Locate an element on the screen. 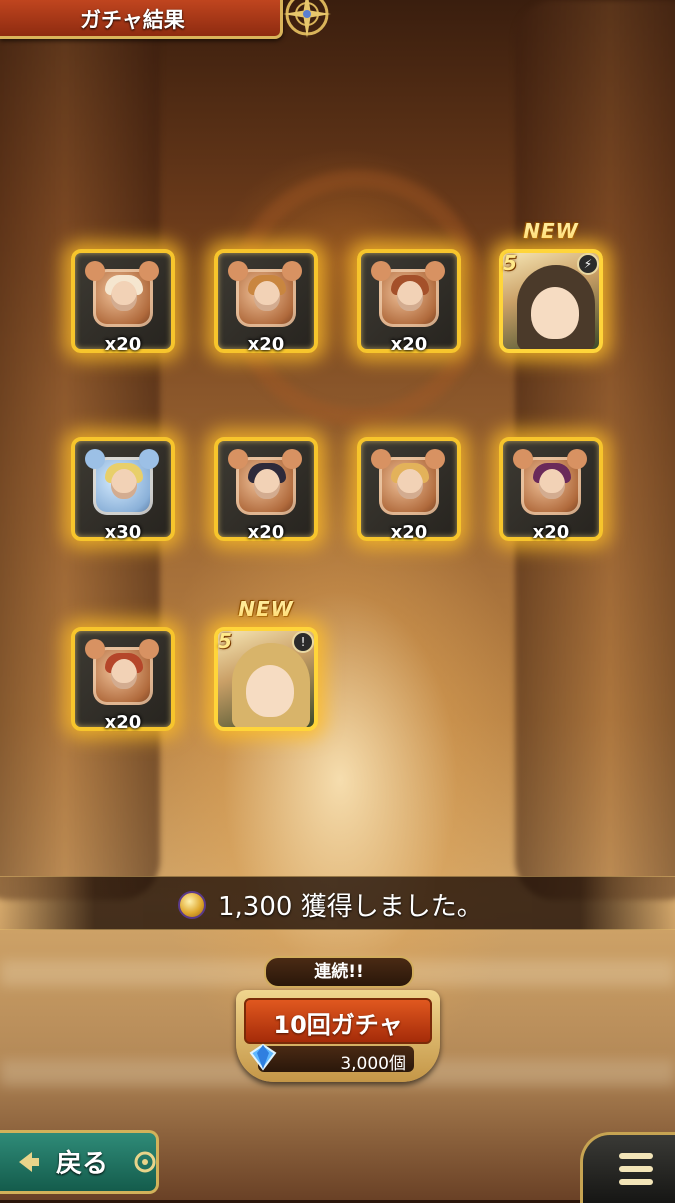 The image size is (675, 1203). gacha-button-face: 10回ガチャ is located at coordinates (338, 1021).